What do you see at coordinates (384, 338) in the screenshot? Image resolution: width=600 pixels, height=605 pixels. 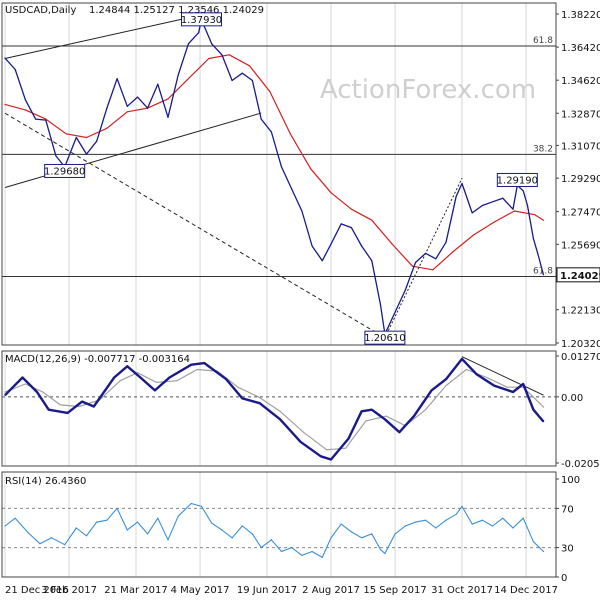 I see `swing-annotation-label: 1.20610` at bounding box center [384, 338].